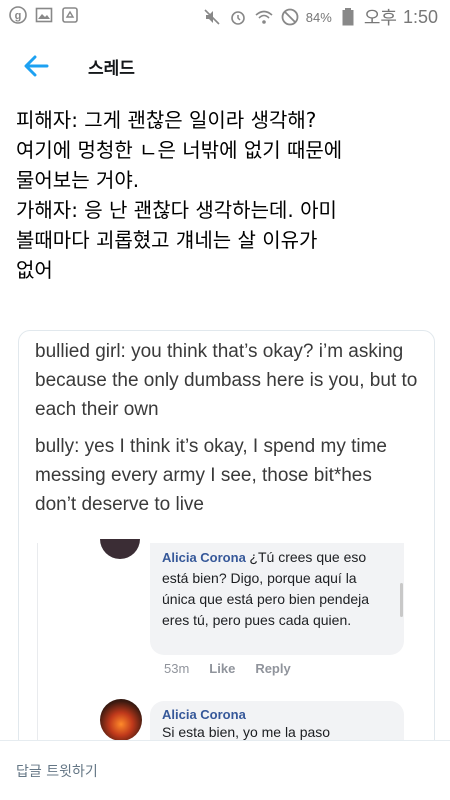 This screenshot has height=800, width=450. I want to click on like-link: Like, so click(222, 668).